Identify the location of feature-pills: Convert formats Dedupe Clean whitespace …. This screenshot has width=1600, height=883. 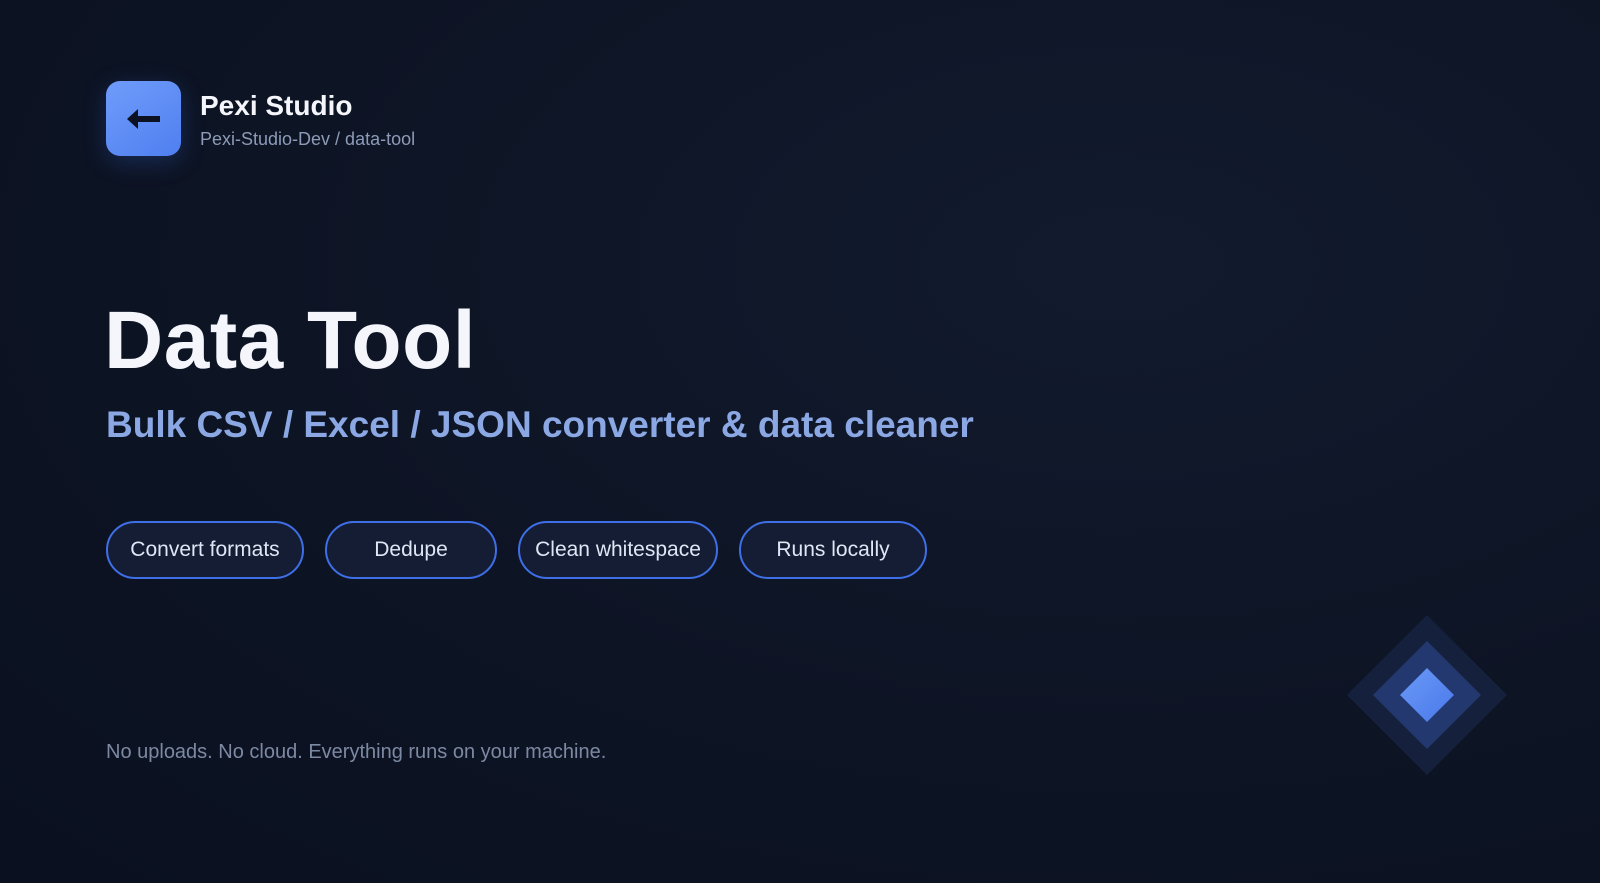
(527, 550).